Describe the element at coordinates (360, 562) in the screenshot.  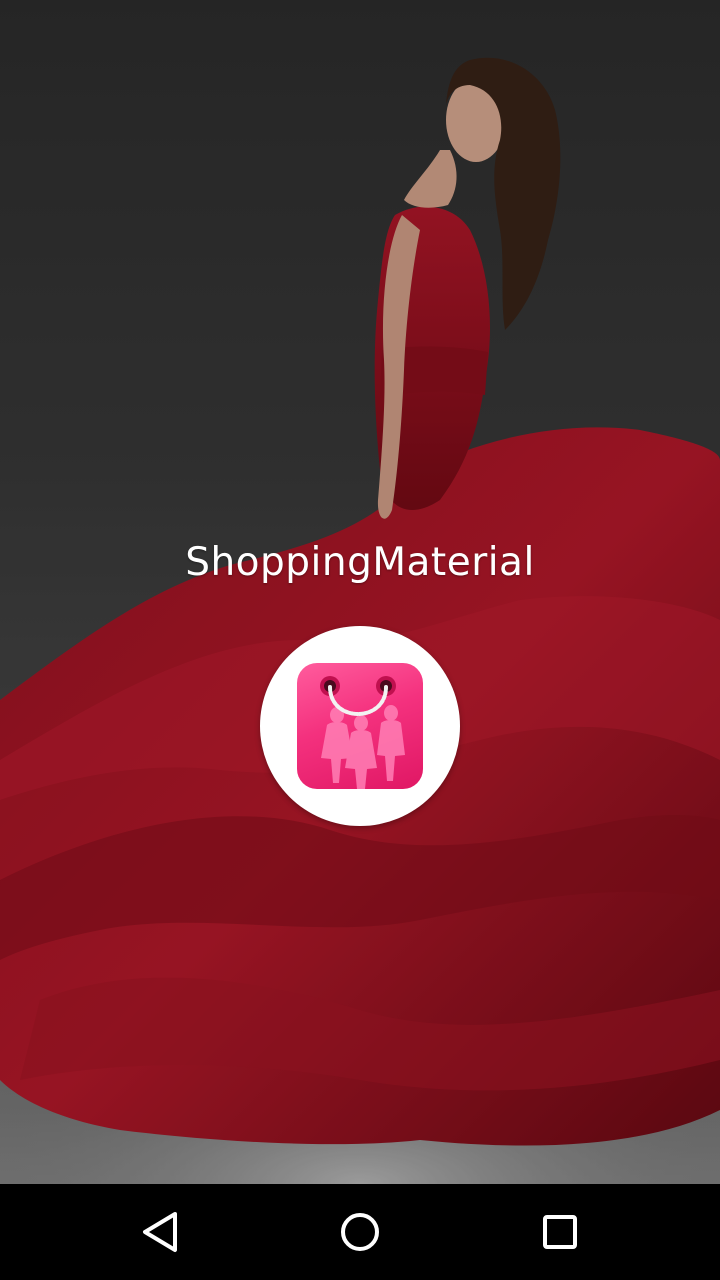
I see `app-title: ShoppingMaterial` at that location.